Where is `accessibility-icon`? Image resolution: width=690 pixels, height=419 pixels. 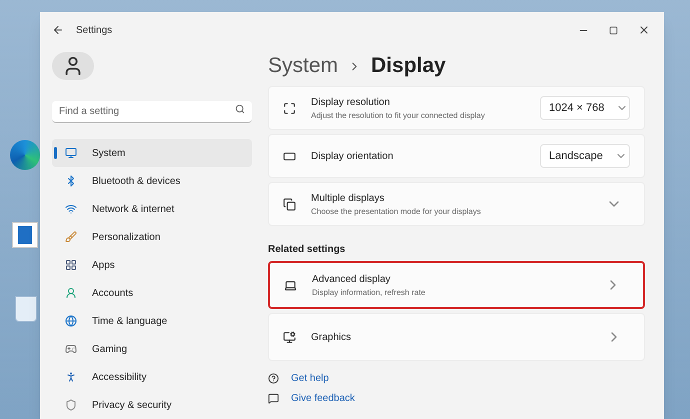
accessibility-icon is located at coordinates (71, 377).